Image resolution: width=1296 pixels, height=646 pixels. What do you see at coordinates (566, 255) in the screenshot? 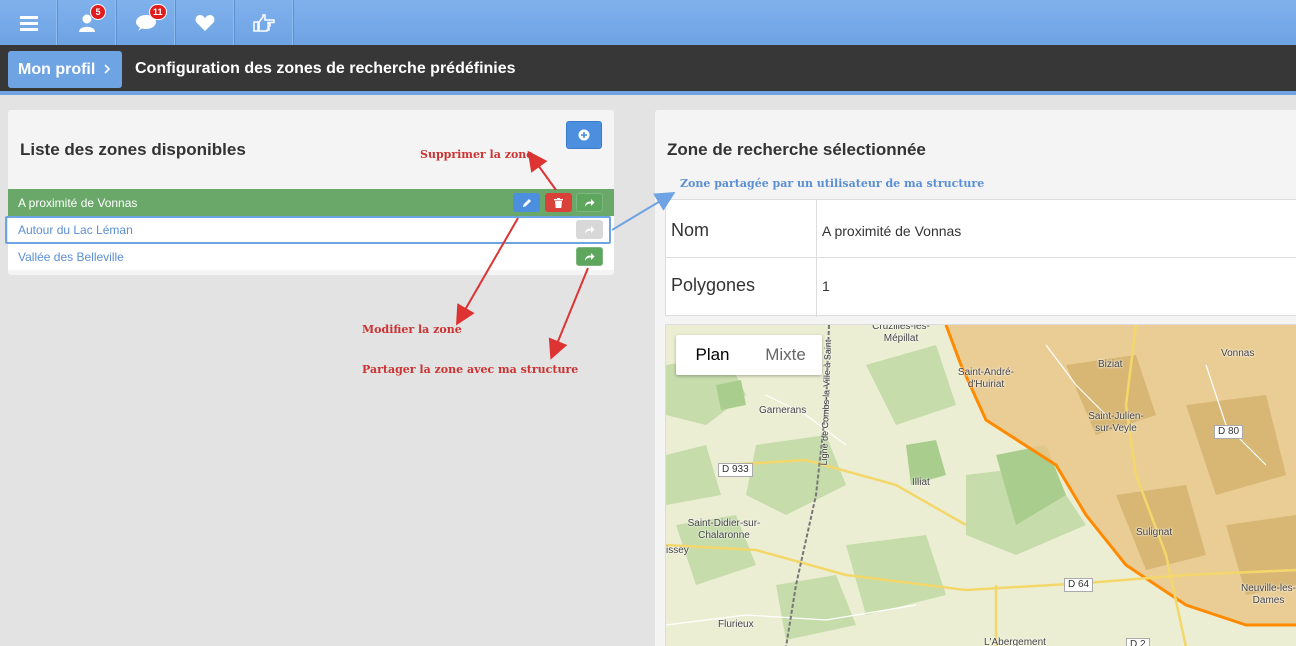
I see `annotation-arrows` at bounding box center [566, 255].